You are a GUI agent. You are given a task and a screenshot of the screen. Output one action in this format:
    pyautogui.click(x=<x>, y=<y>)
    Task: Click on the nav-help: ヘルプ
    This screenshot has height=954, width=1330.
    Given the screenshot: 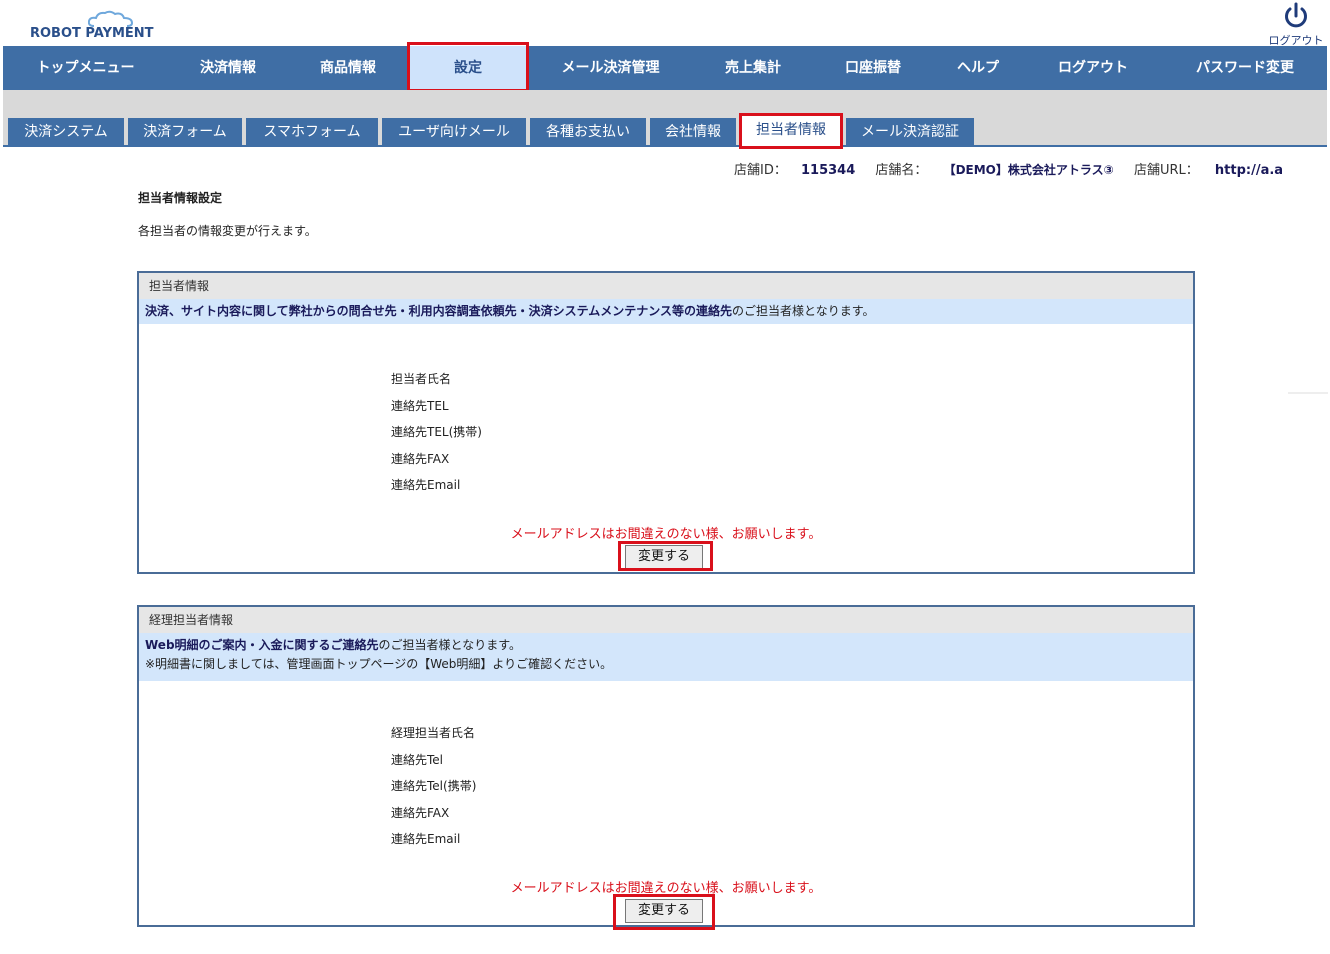 What is the action you would take?
    pyautogui.click(x=978, y=68)
    